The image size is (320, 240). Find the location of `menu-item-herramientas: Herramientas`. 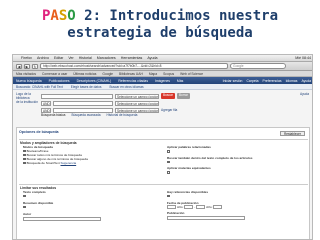

menu-item-herramientas: Herramientas is located at coordinates (132, 58).